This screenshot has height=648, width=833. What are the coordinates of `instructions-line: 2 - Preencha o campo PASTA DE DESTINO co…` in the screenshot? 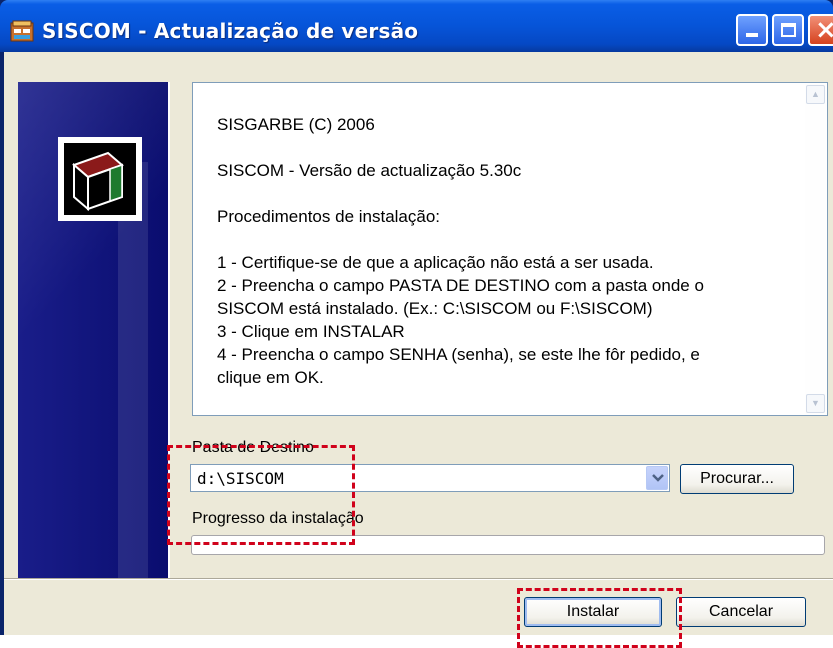 It's located at (460, 285).